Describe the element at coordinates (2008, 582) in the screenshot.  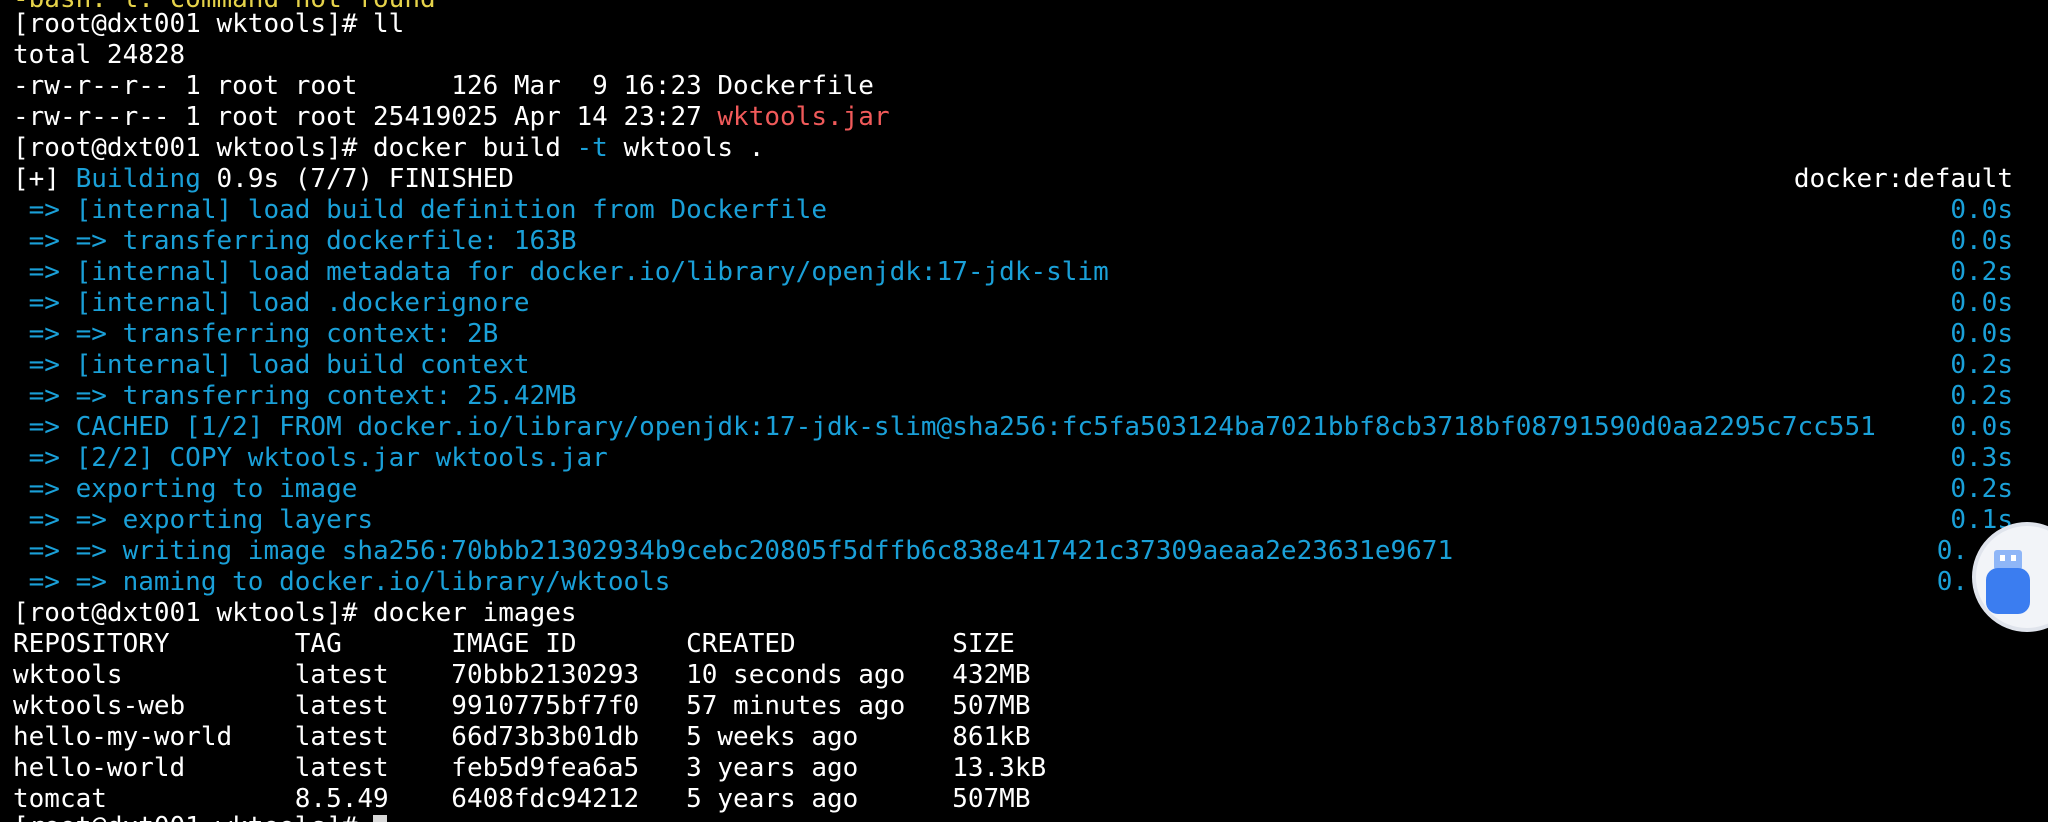
I see `usb-drive-icon` at that location.